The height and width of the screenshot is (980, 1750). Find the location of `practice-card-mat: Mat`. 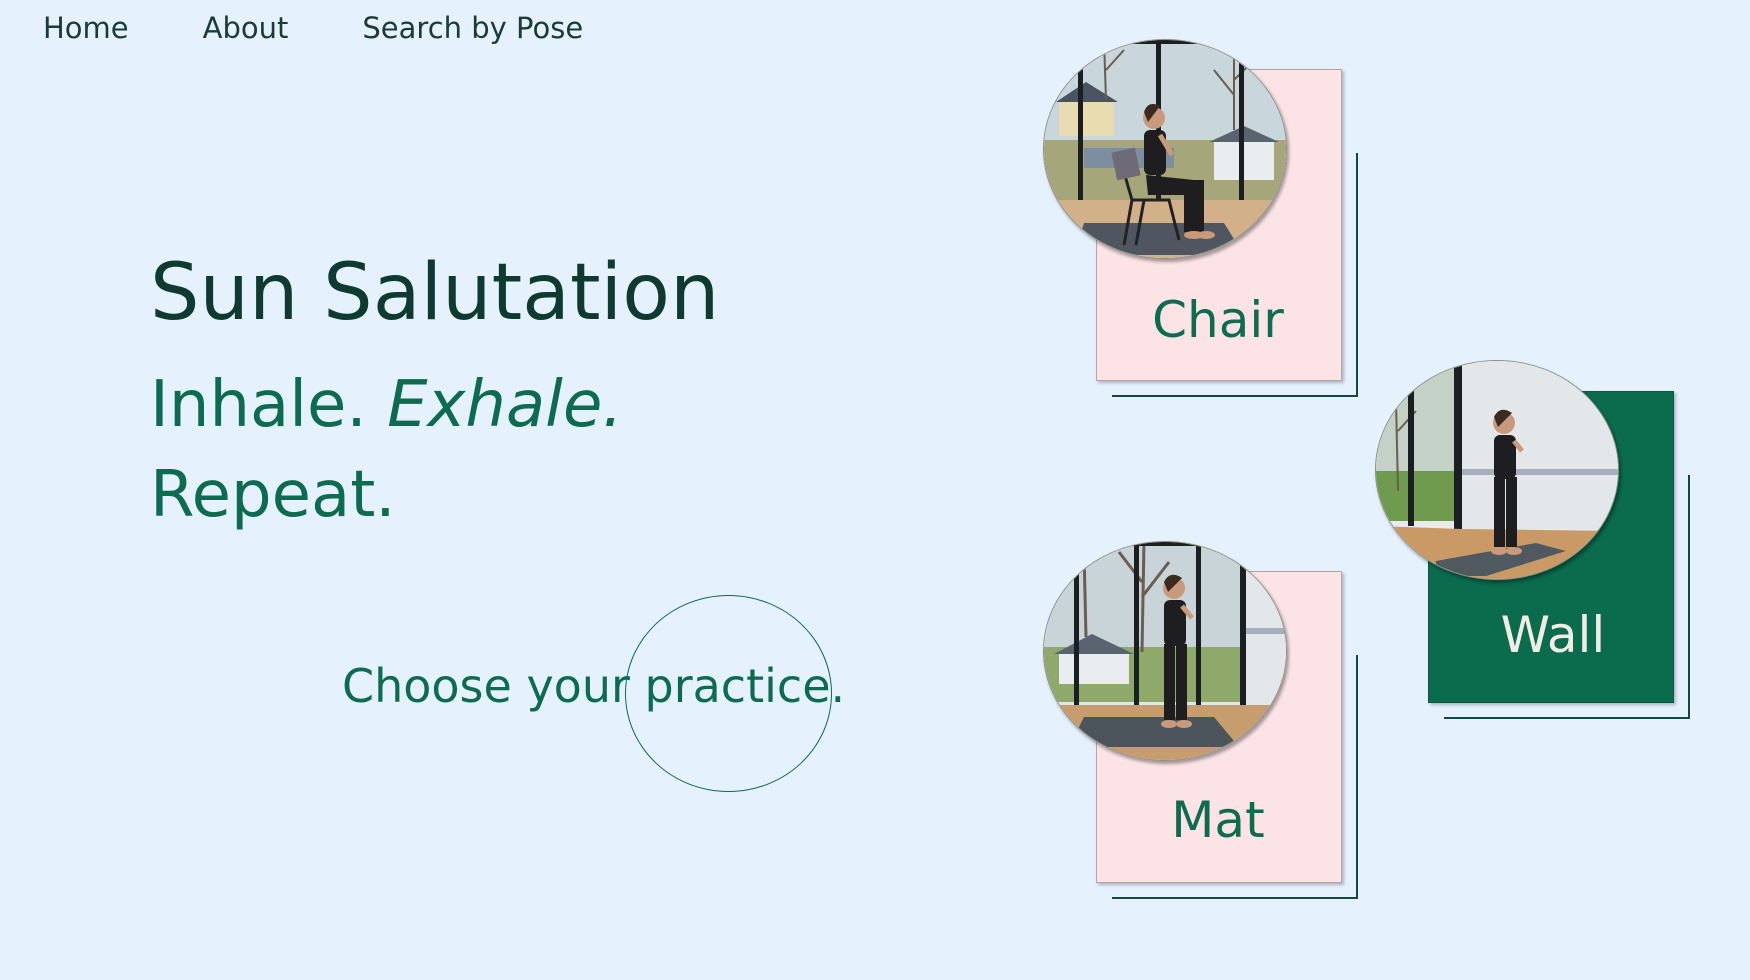

practice-card-mat: Mat is located at coordinates (1200, 722).